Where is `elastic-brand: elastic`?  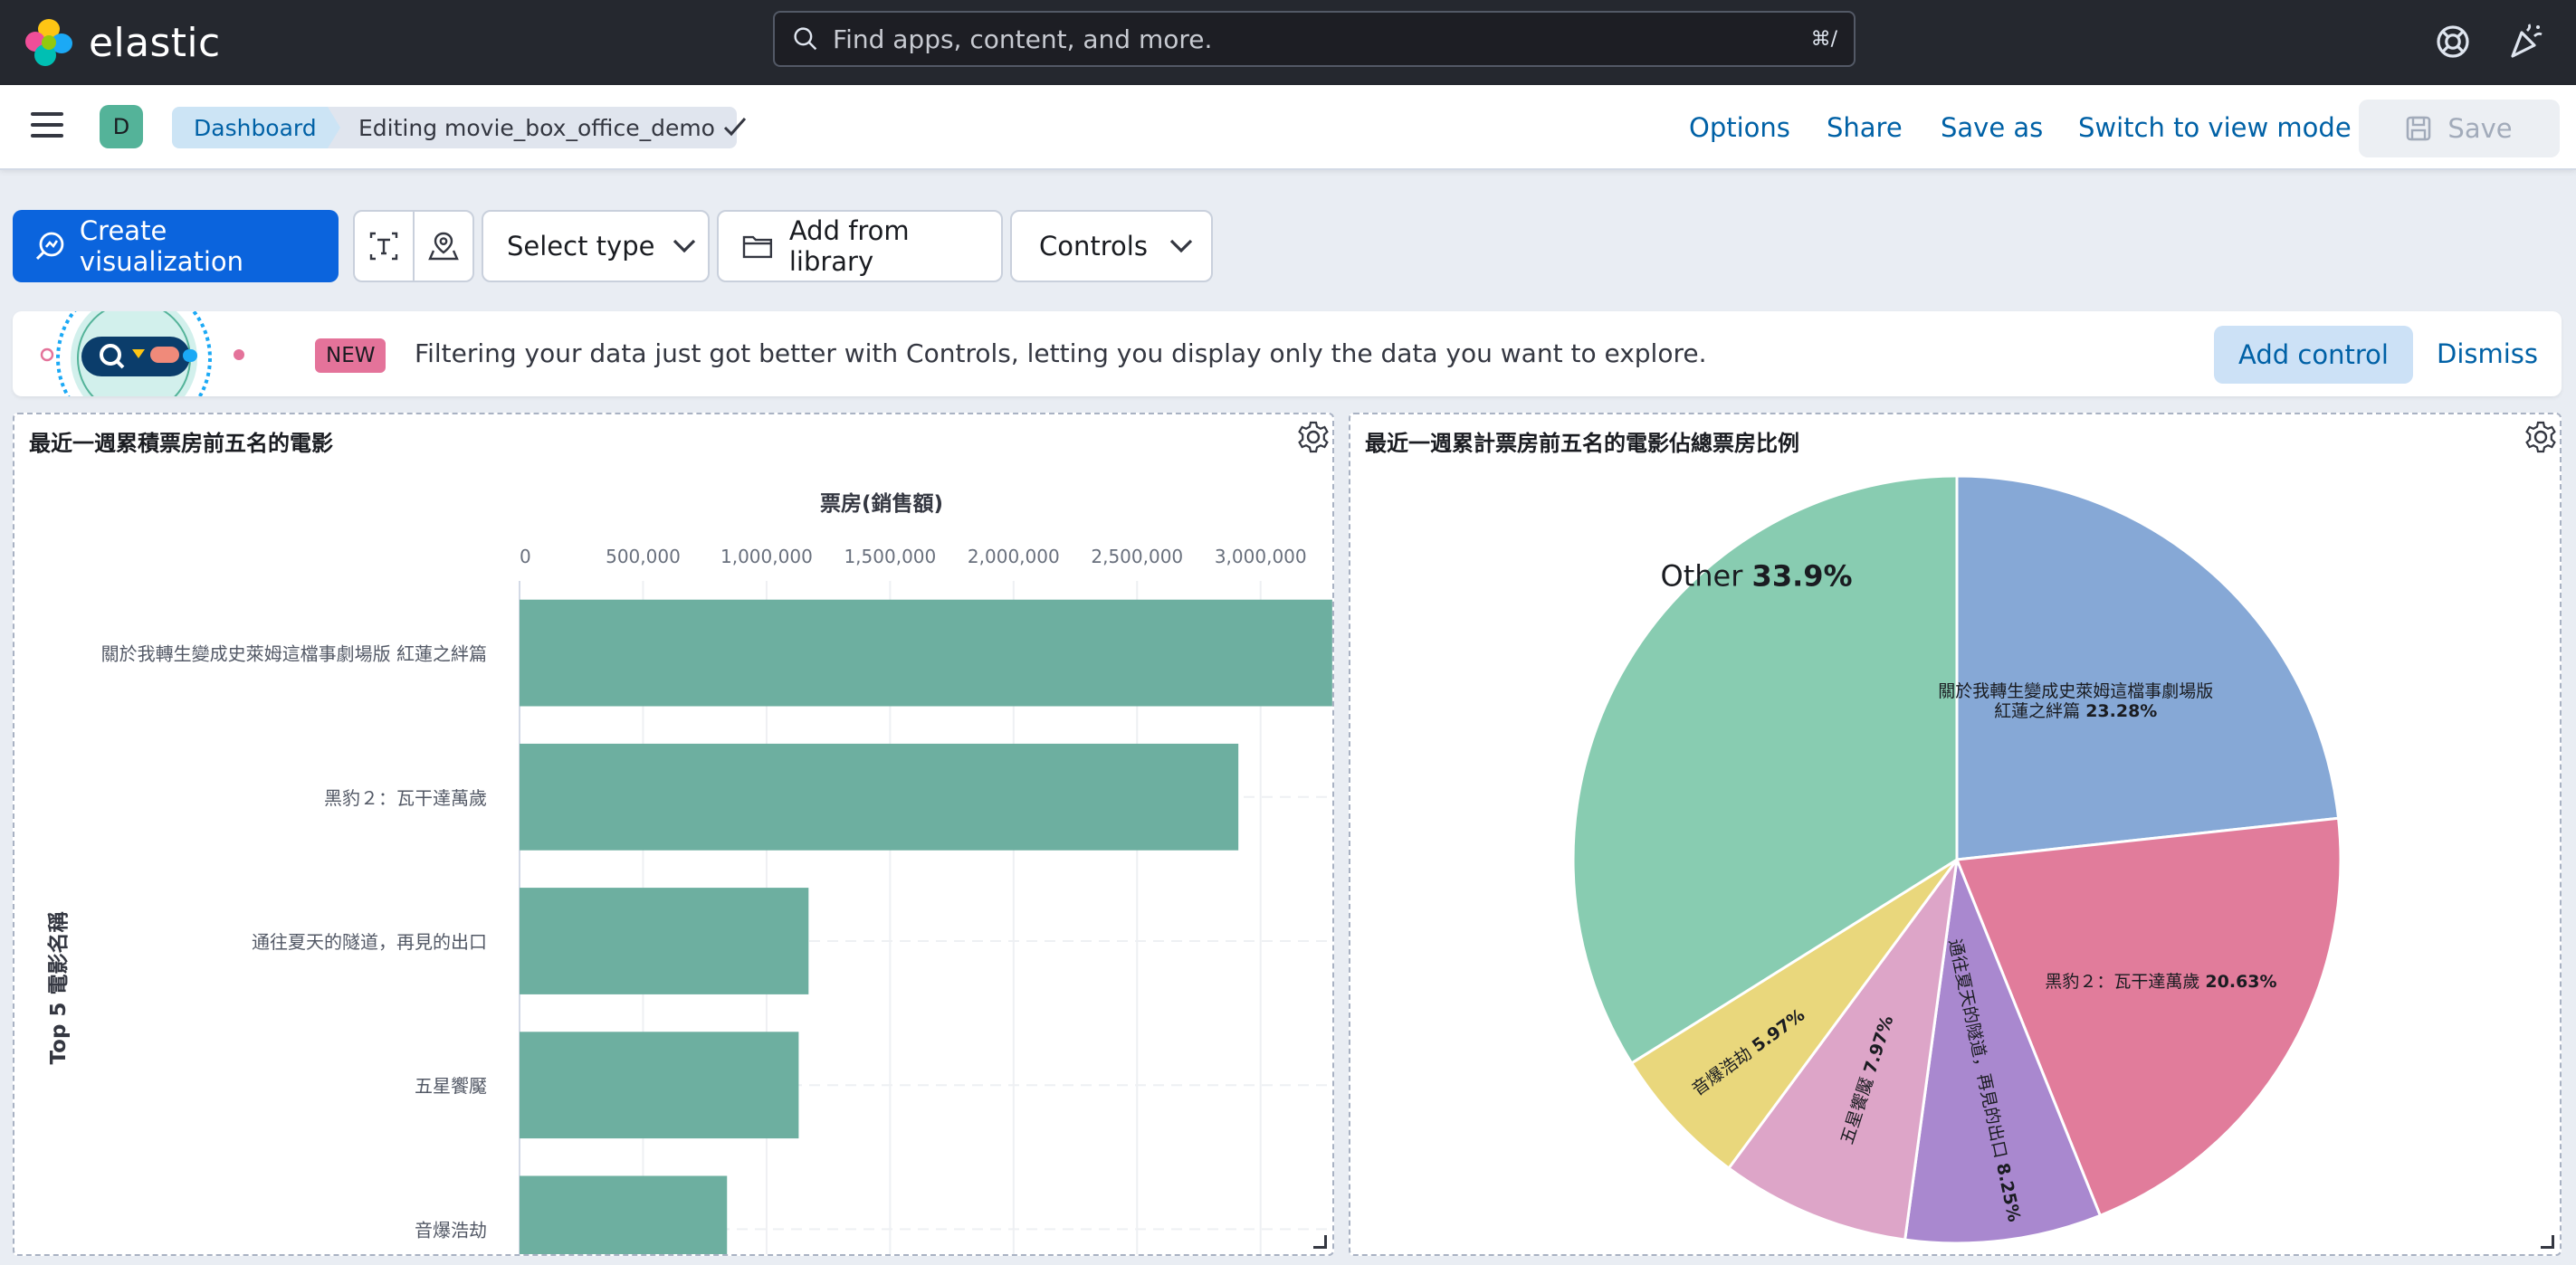 elastic-brand: elastic is located at coordinates (123, 42).